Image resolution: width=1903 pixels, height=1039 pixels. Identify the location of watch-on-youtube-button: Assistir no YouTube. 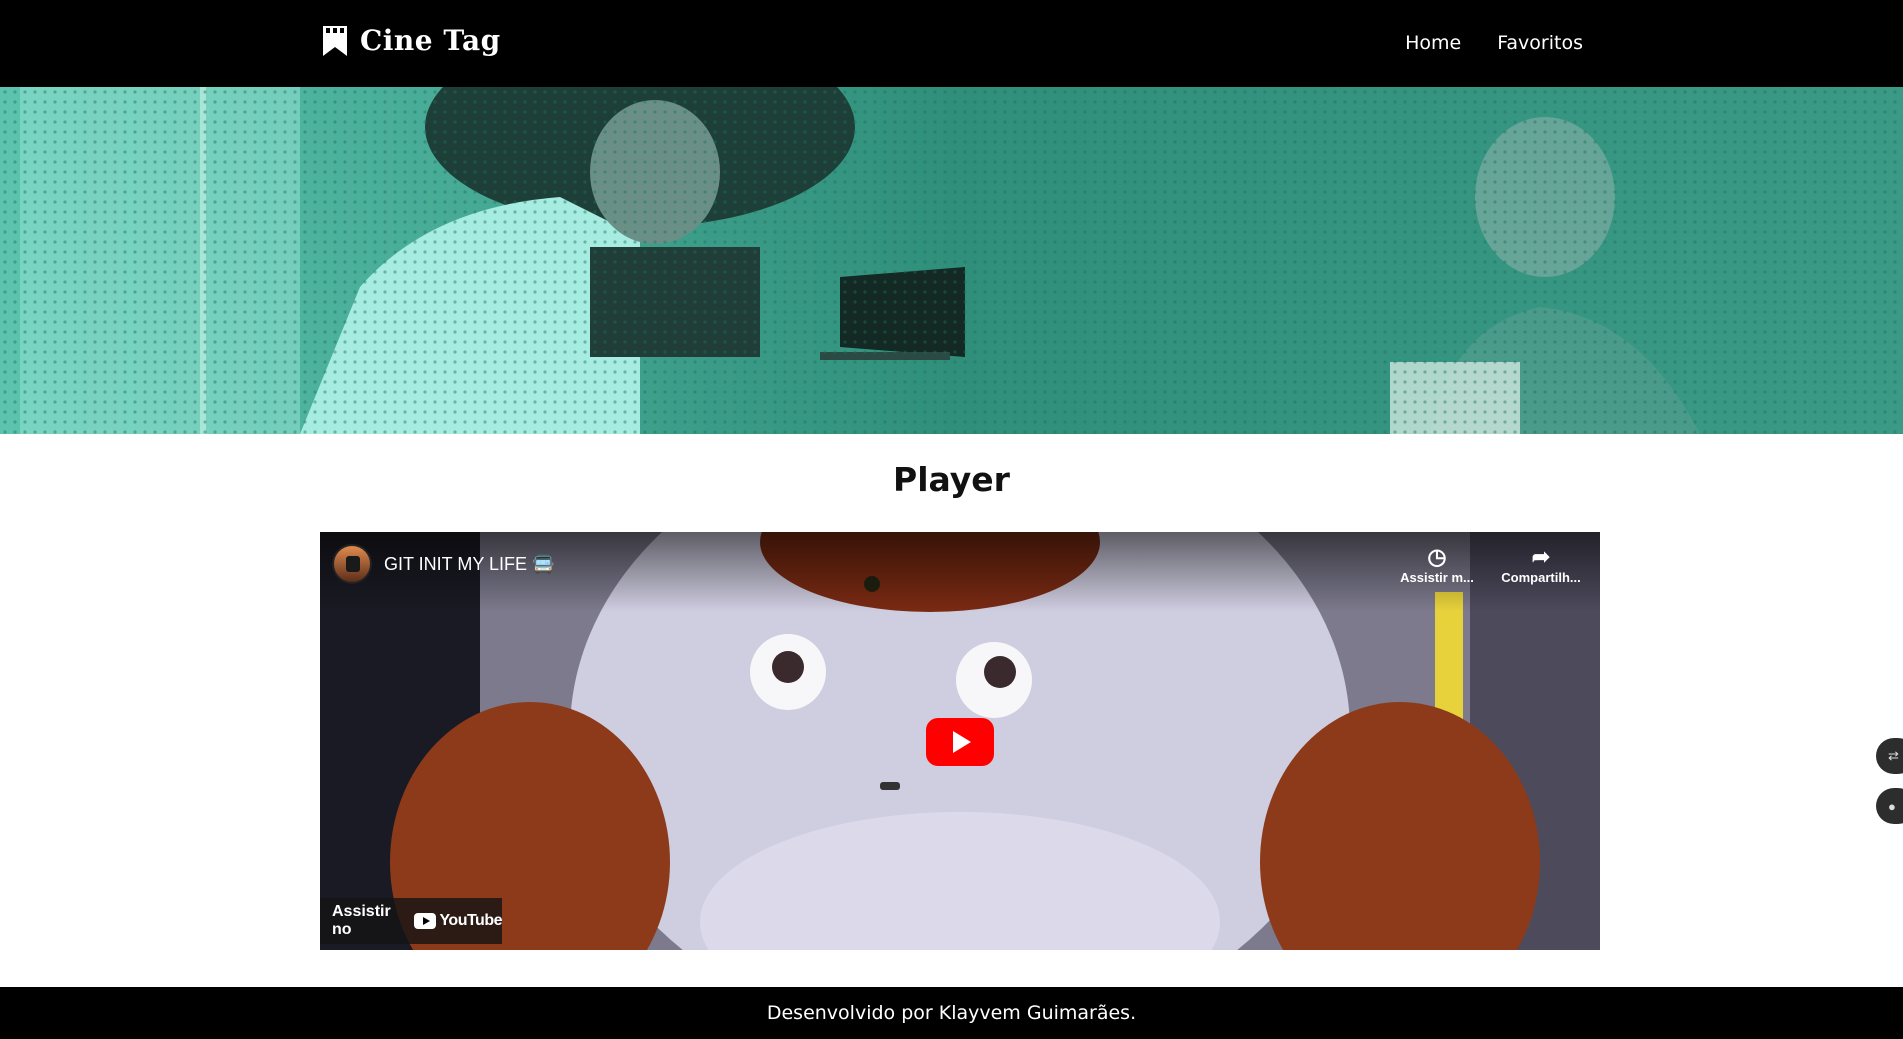
(411, 921).